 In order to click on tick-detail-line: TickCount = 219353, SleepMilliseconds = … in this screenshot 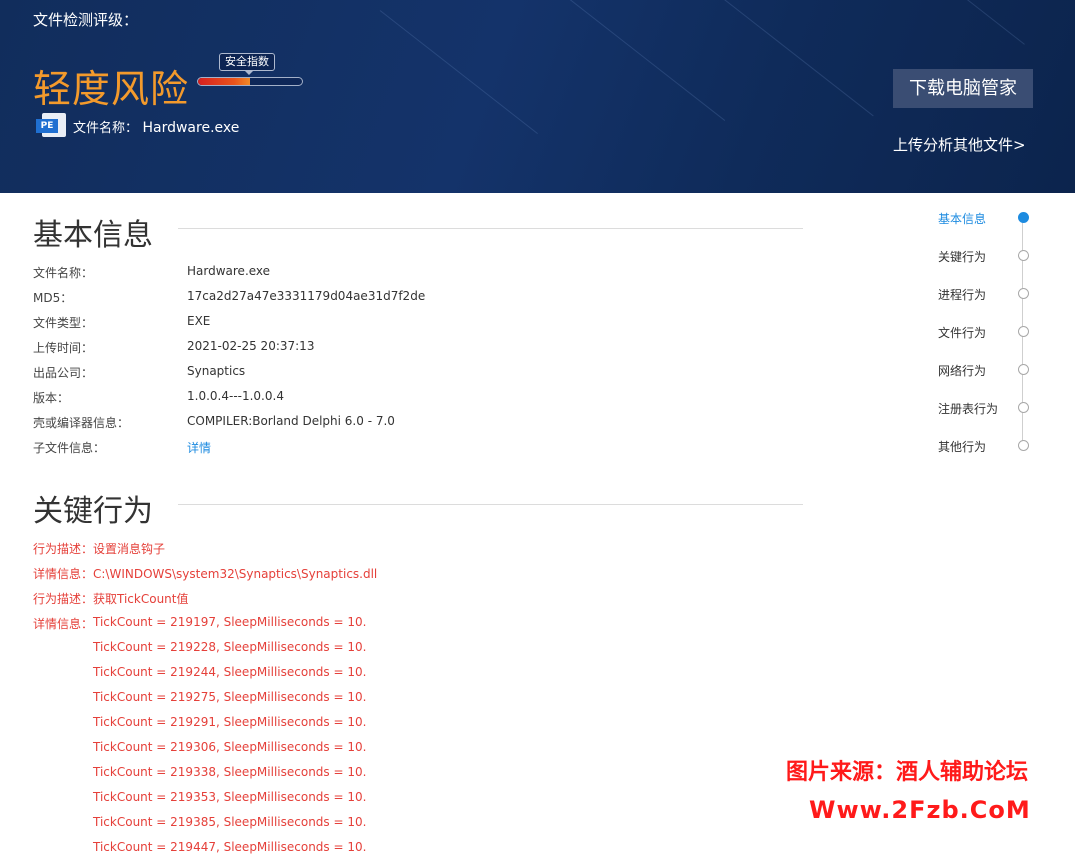, I will do `click(230, 797)`.